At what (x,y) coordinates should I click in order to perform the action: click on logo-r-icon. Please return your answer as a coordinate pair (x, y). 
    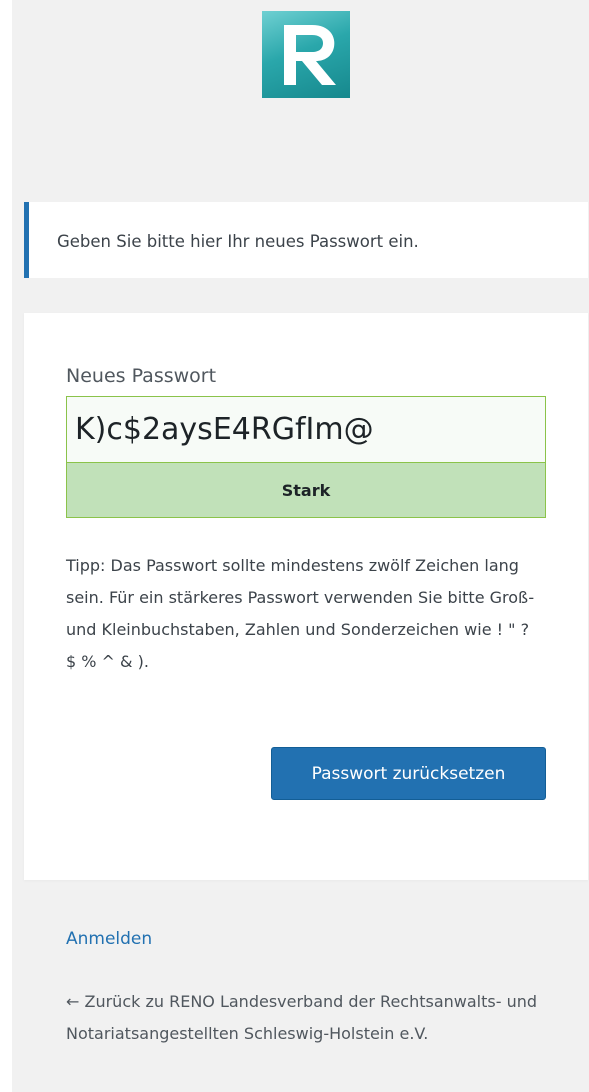
    Looking at the image, I should click on (310, 55).